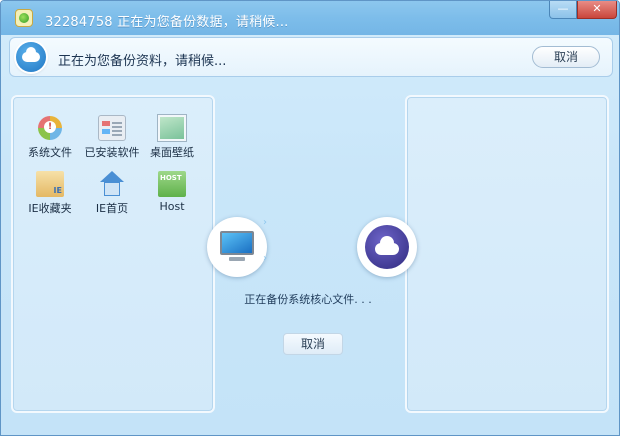 The image size is (620, 436). Describe the element at coordinates (112, 208) in the screenshot. I see `item-label: IE首页` at that location.